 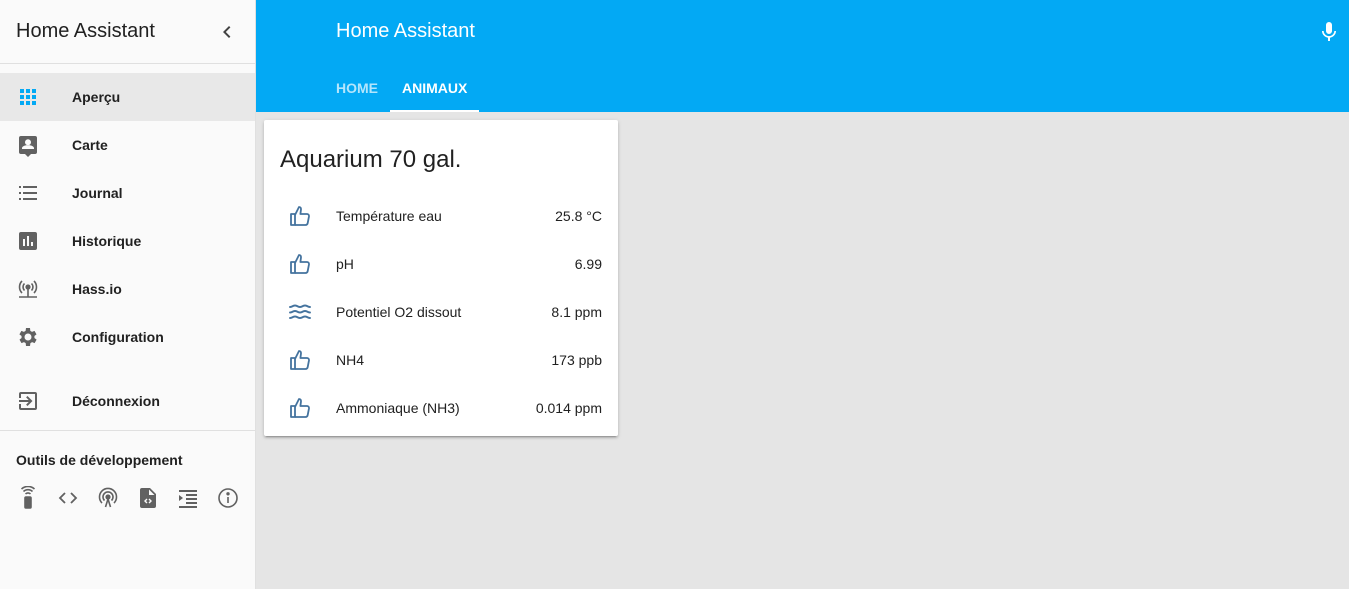 What do you see at coordinates (428, 408) in the screenshot?
I see `entity-name: Ammoniaque (NH3)` at bounding box center [428, 408].